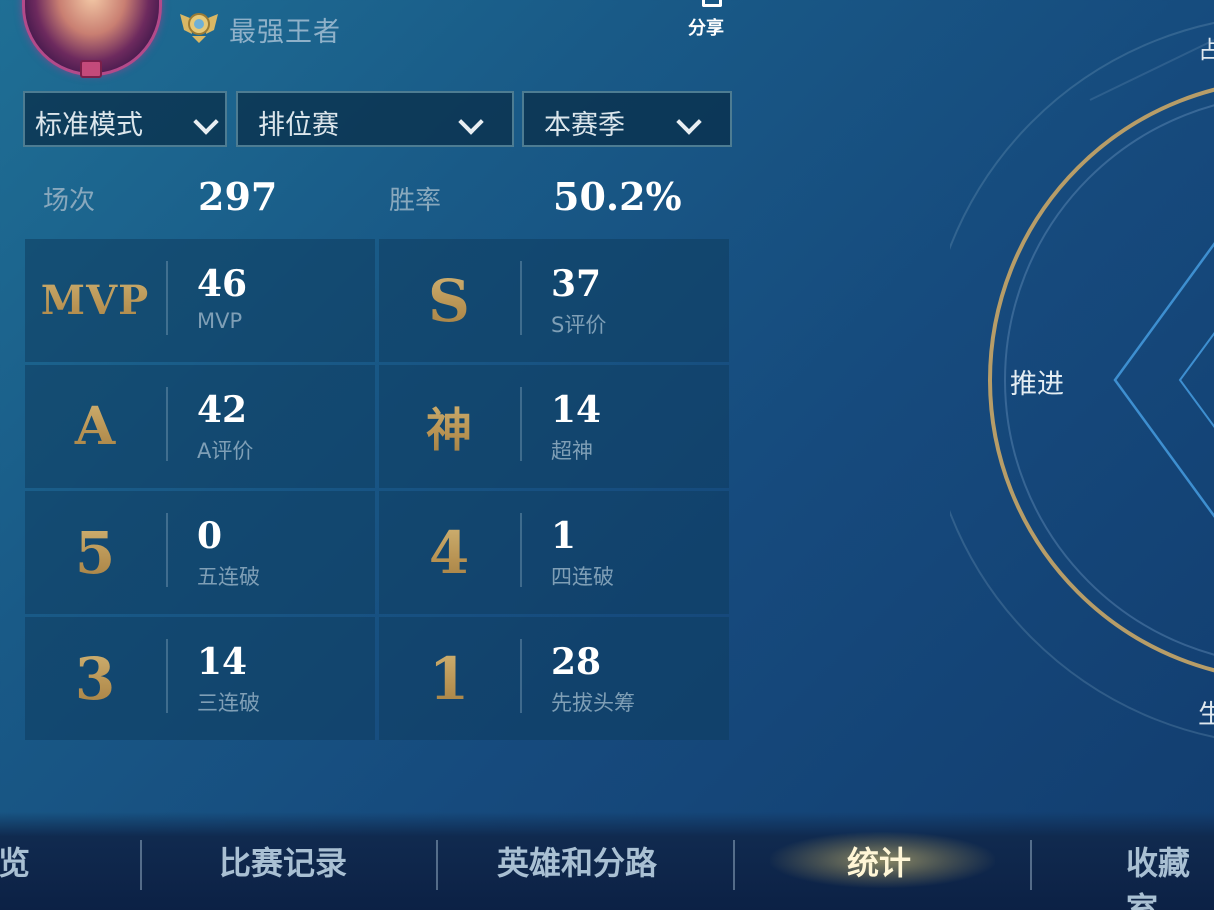 The image size is (1214, 910). I want to click on tab-statistics: 统计, so click(879, 861).